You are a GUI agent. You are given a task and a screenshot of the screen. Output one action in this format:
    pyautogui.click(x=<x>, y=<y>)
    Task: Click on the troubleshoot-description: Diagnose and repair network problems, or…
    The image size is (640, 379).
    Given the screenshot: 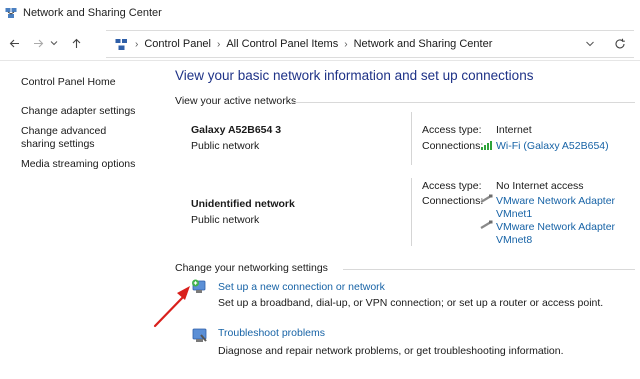 What is the action you would take?
    pyautogui.click(x=391, y=351)
    